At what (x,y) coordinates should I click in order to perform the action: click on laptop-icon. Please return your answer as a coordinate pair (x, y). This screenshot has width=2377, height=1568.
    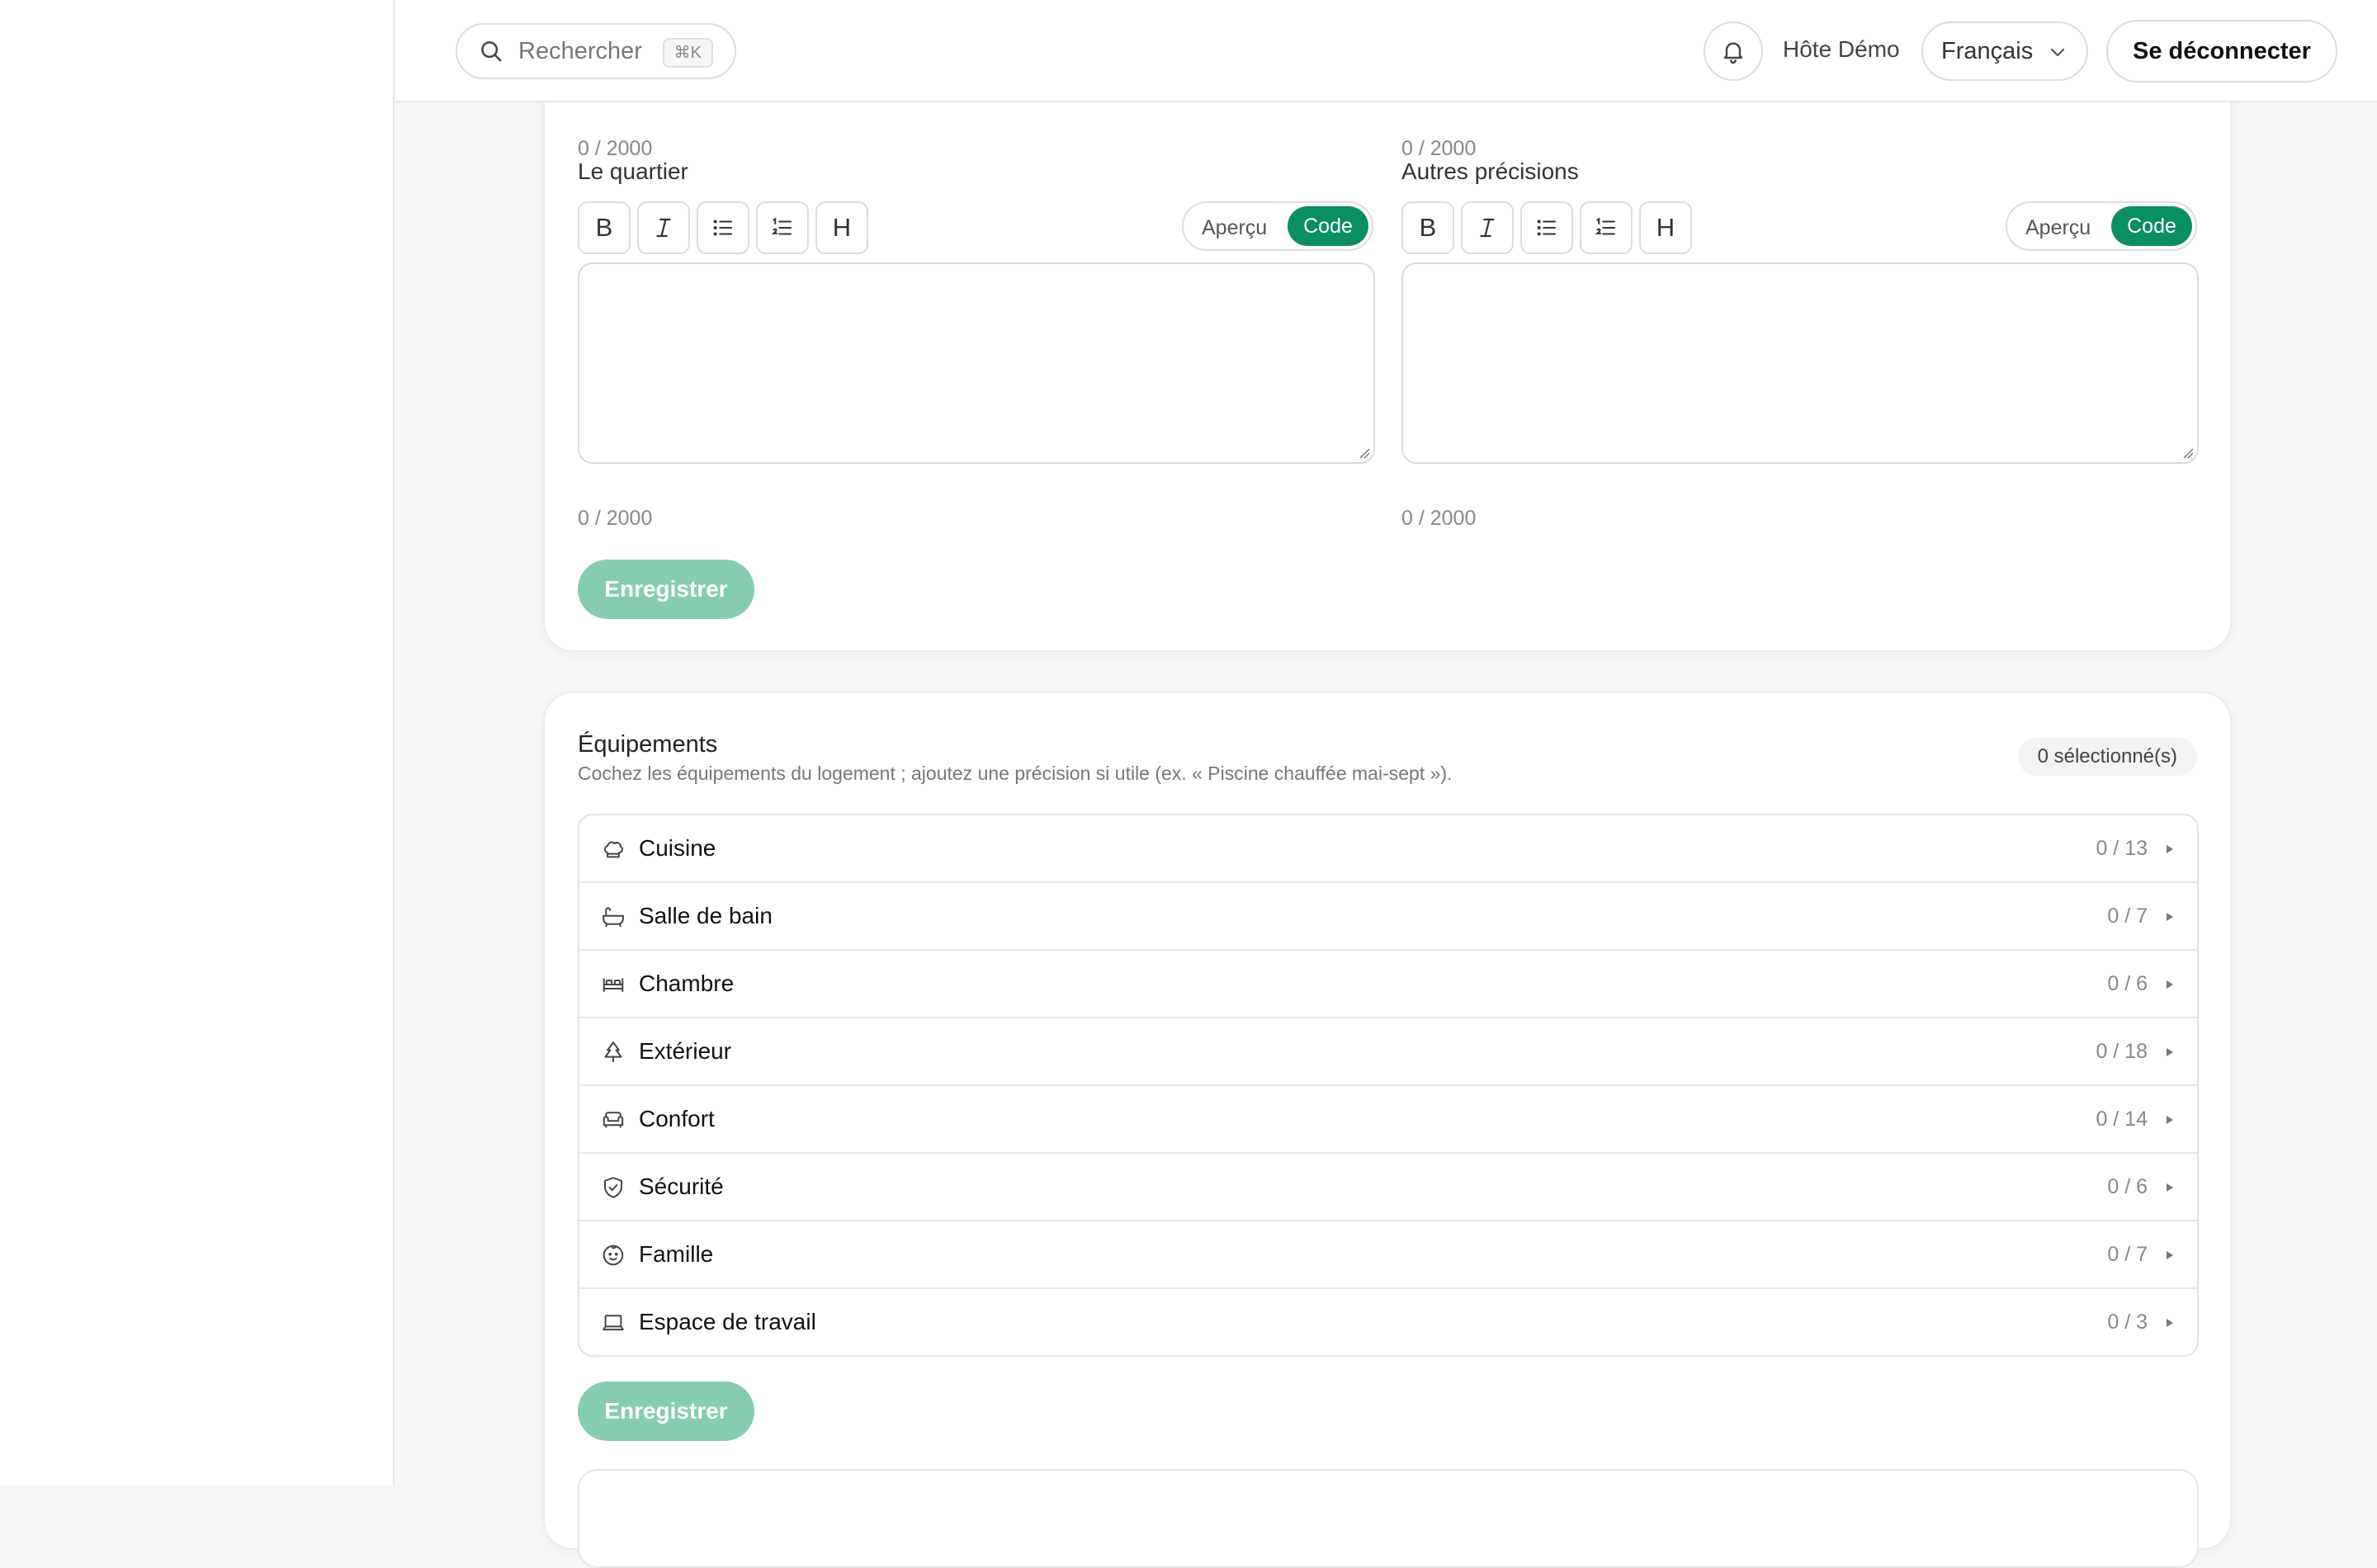
    Looking at the image, I should click on (613, 1323).